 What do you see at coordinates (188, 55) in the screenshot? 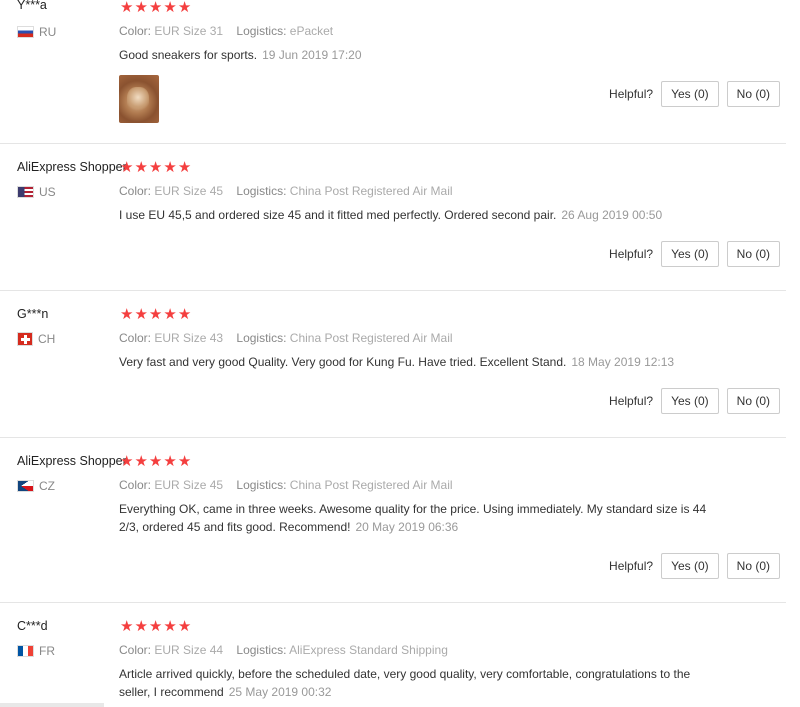
I see `review-body: Good sneakers for sports.` at bounding box center [188, 55].